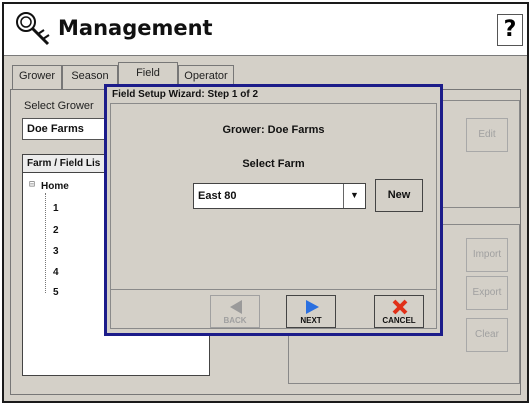  What do you see at coordinates (235, 320) in the screenshot?
I see `back-label: BACK` at bounding box center [235, 320].